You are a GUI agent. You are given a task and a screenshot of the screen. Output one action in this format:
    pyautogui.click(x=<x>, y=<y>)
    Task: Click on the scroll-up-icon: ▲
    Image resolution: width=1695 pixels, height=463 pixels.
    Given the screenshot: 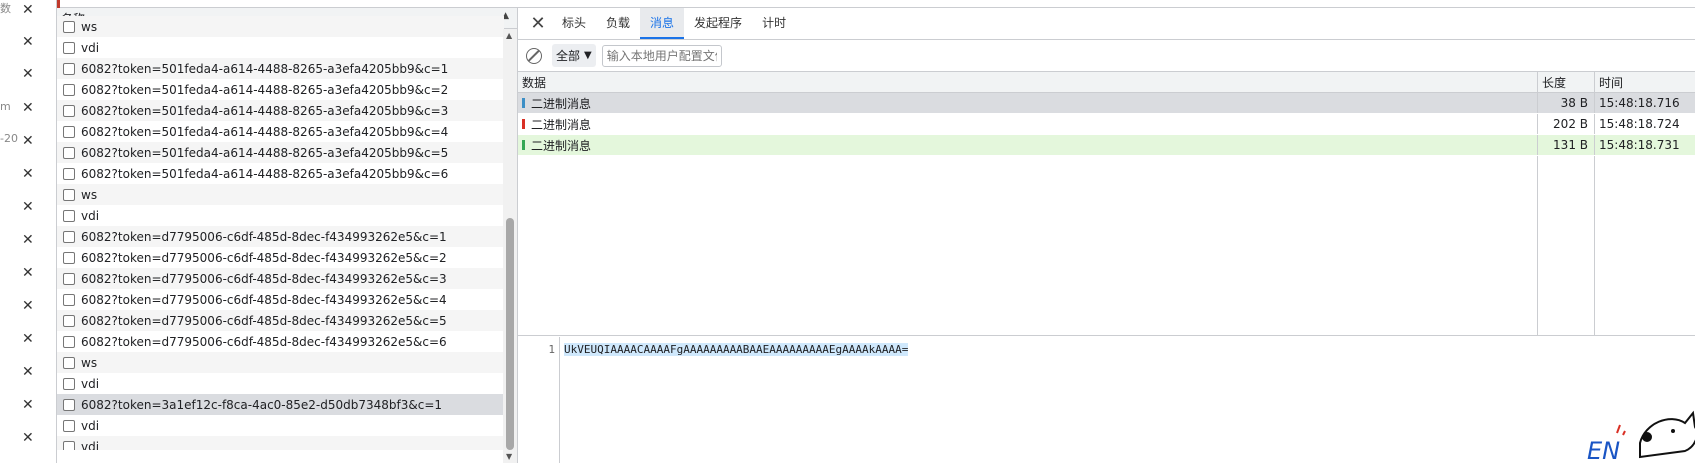 What is the action you would take?
    pyautogui.click(x=509, y=35)
    